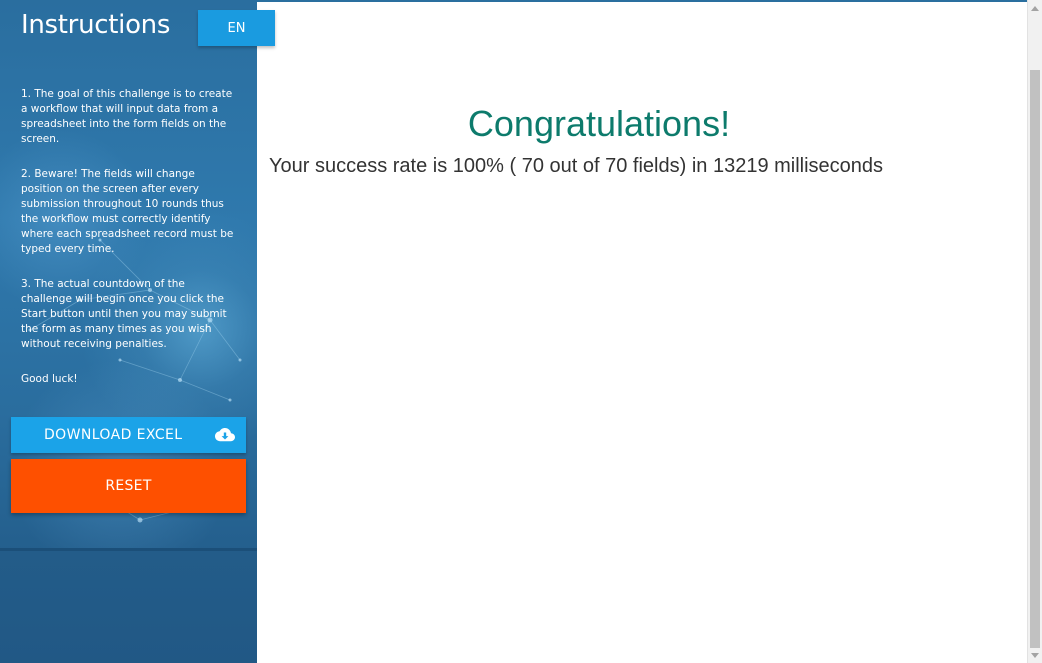 This screenshot has height=663, width=1042. I want to click on sidebar-title: Instructions, so click(96, 25).